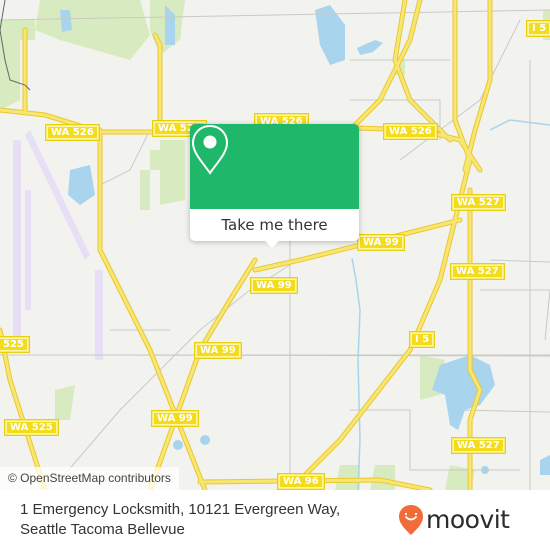  I want to click on road-shield-wa526-west: WA 526, so click(72, 132).